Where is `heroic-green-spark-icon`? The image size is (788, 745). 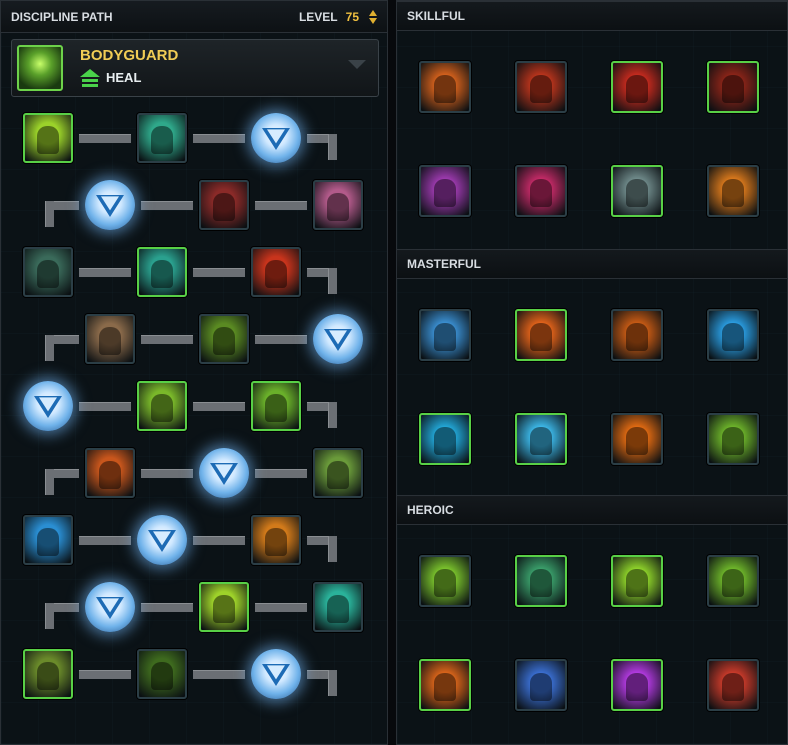
heroic-green-spark-icon is located at coordinates (733, 581).